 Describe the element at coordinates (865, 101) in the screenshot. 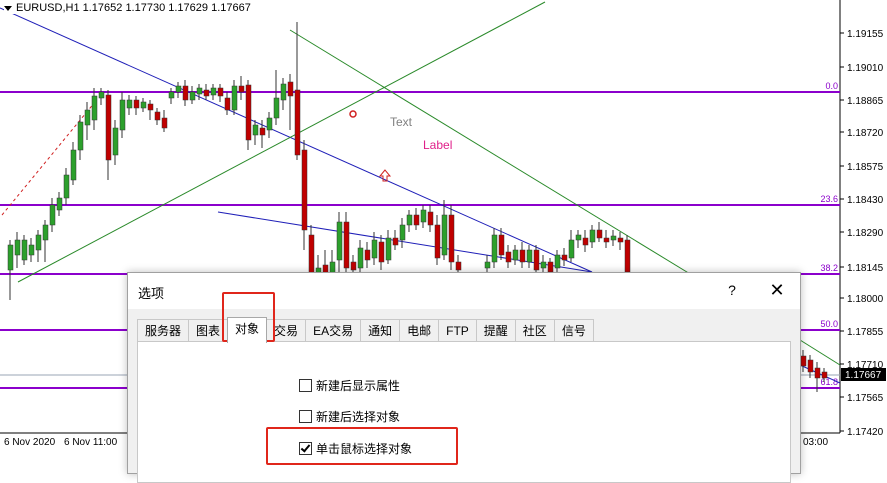

I see `price-label: 1.18865` at that location.